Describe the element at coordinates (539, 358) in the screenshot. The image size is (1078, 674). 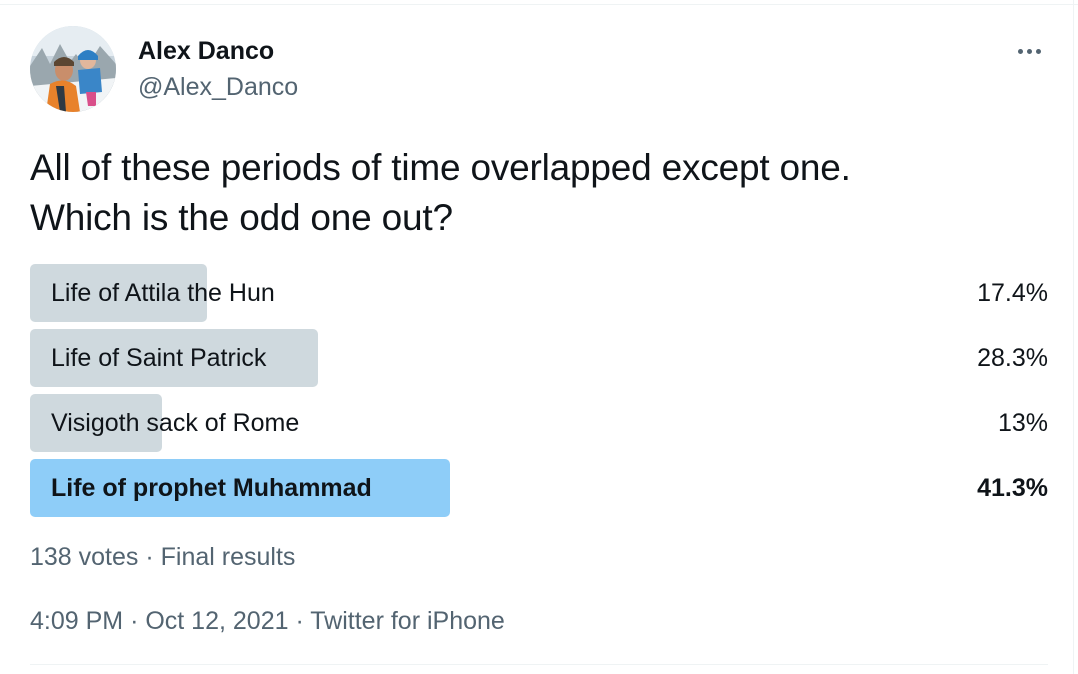
I see `poll-option: Life of Saint Patrick 28.3%` at that location.